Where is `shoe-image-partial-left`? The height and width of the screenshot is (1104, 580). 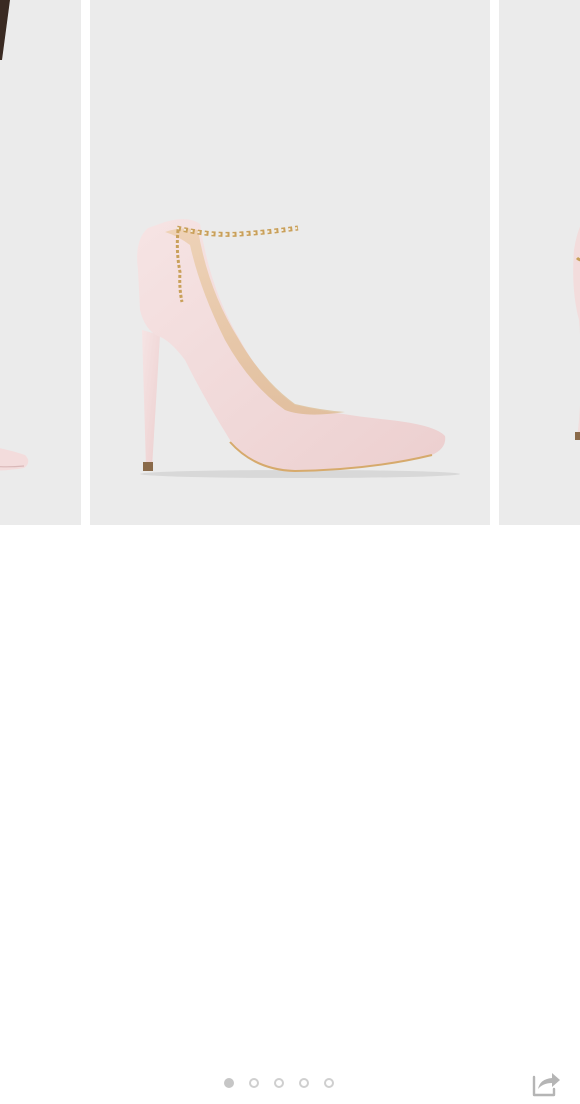 shoe-image-partial-left is located at coordinates (14, 235).